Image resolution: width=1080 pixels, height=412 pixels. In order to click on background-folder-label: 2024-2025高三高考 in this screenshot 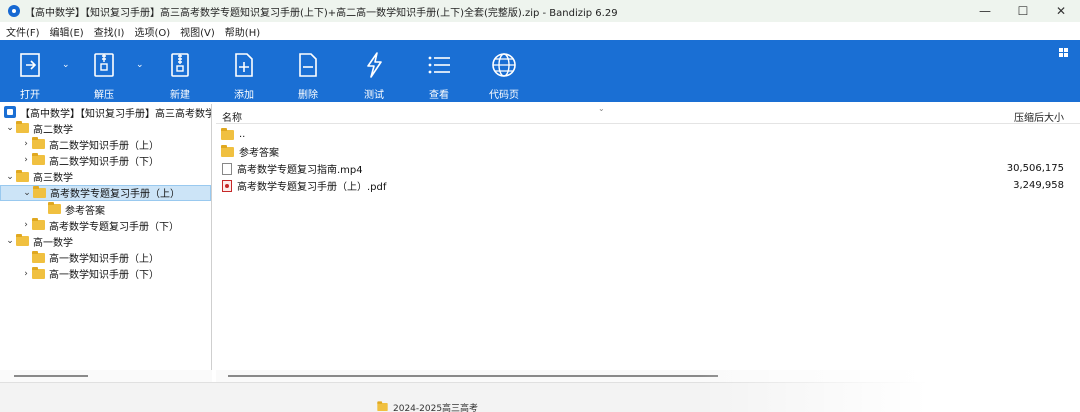, I will do `click(436, 407)`.